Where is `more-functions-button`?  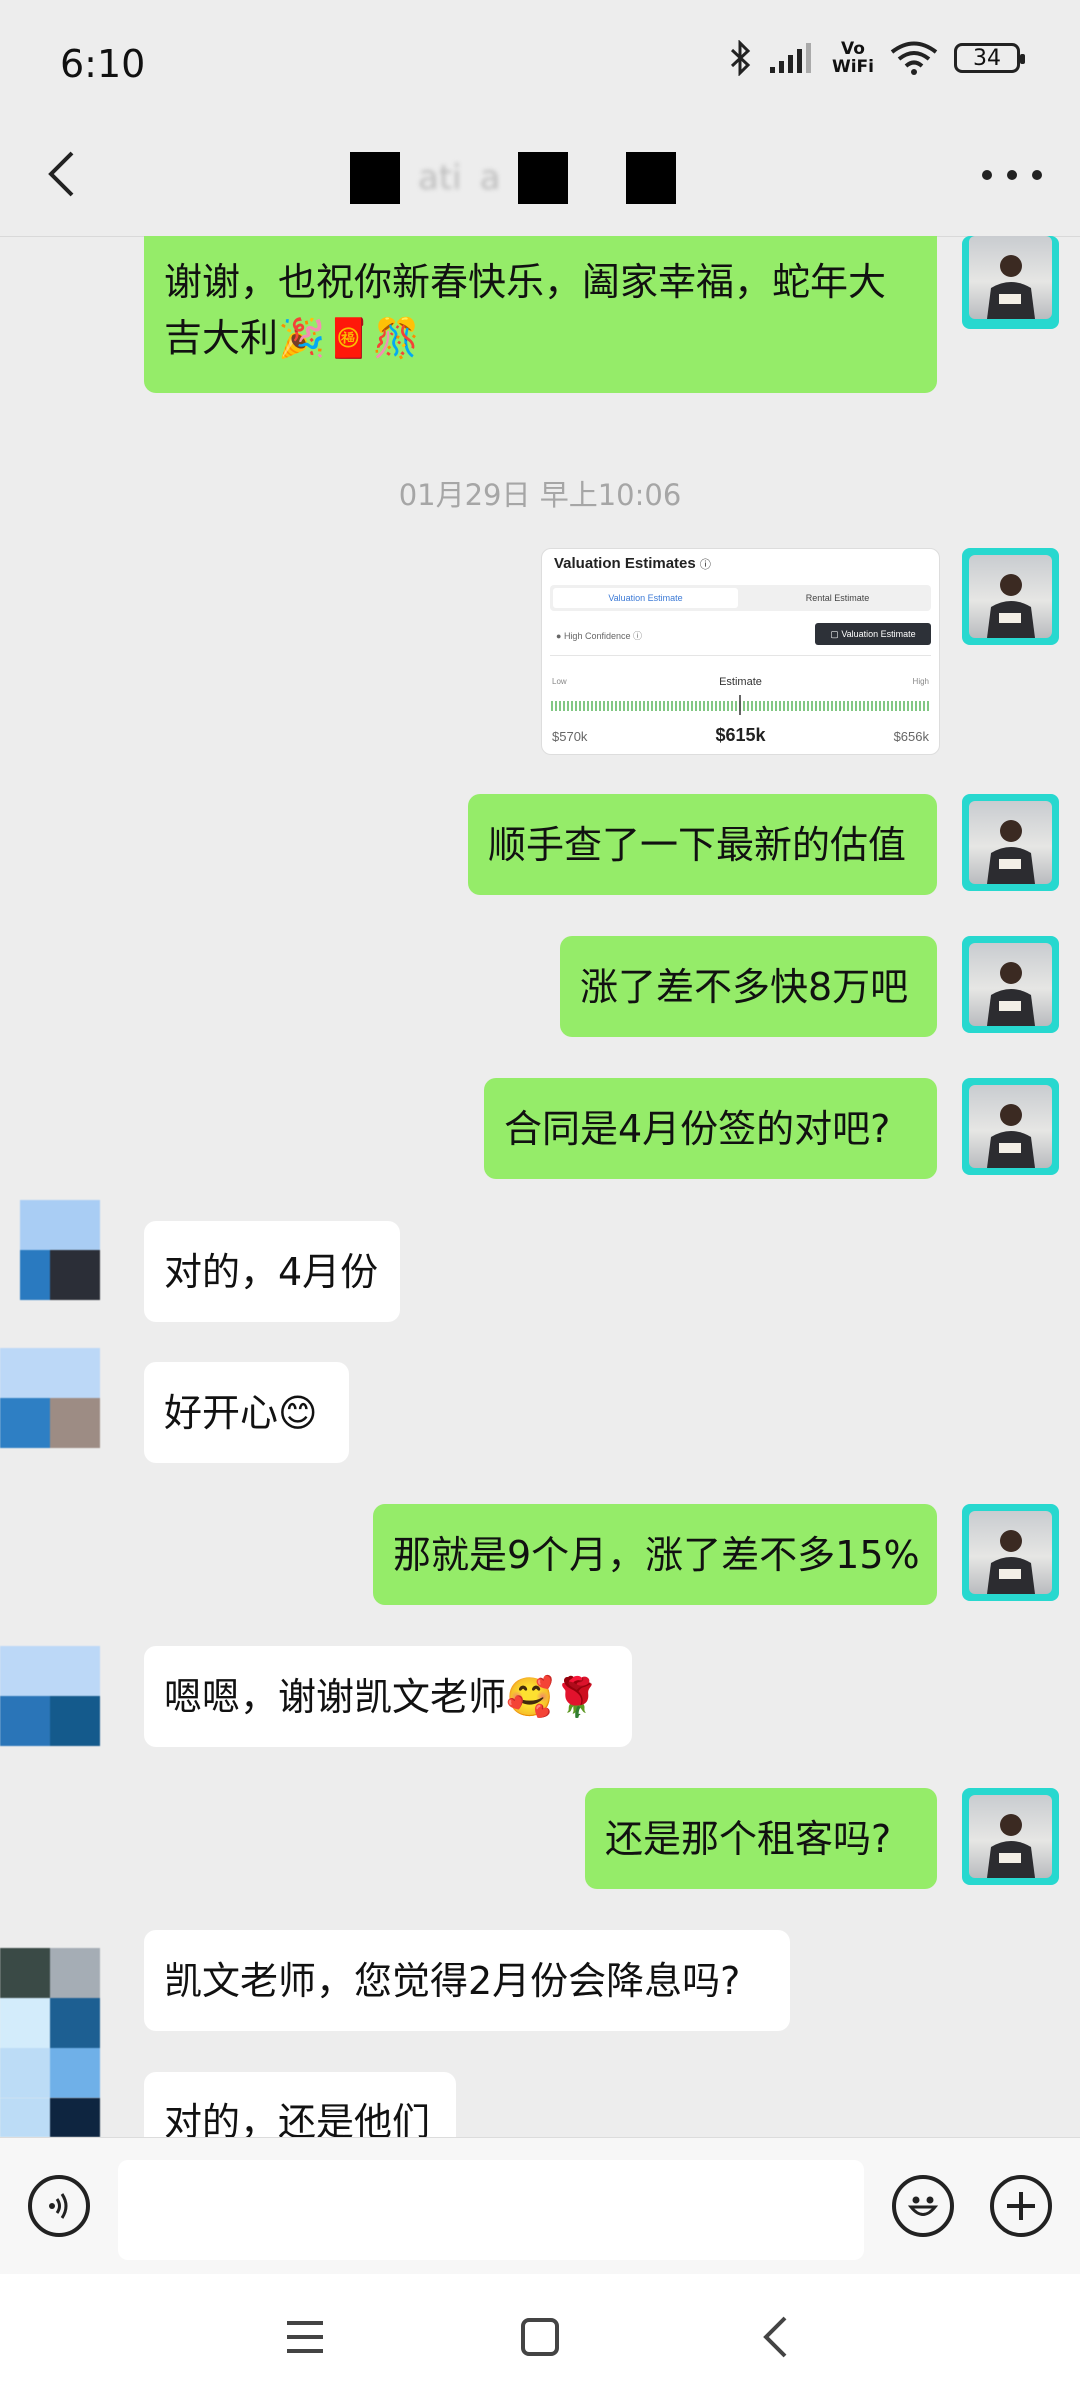
more-functions-button is located at coordinates (1021, 2206).